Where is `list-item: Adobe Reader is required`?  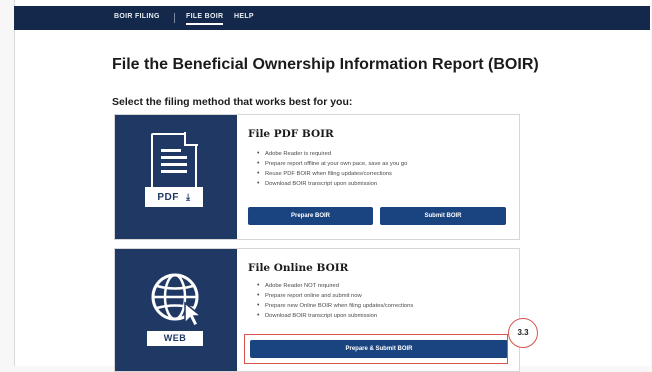 list-item: Adobe Reader is required is located at coordinates (332, 154).